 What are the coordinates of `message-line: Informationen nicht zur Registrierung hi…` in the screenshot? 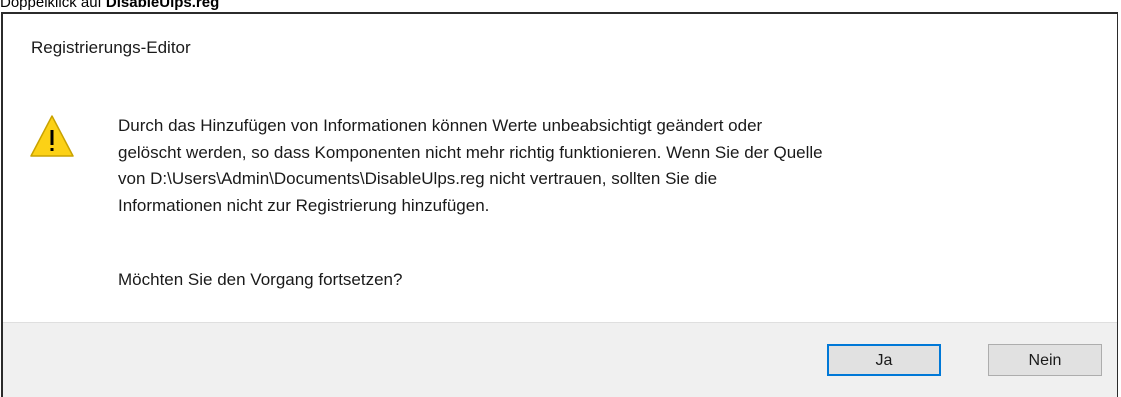 It's located at (304, 205).